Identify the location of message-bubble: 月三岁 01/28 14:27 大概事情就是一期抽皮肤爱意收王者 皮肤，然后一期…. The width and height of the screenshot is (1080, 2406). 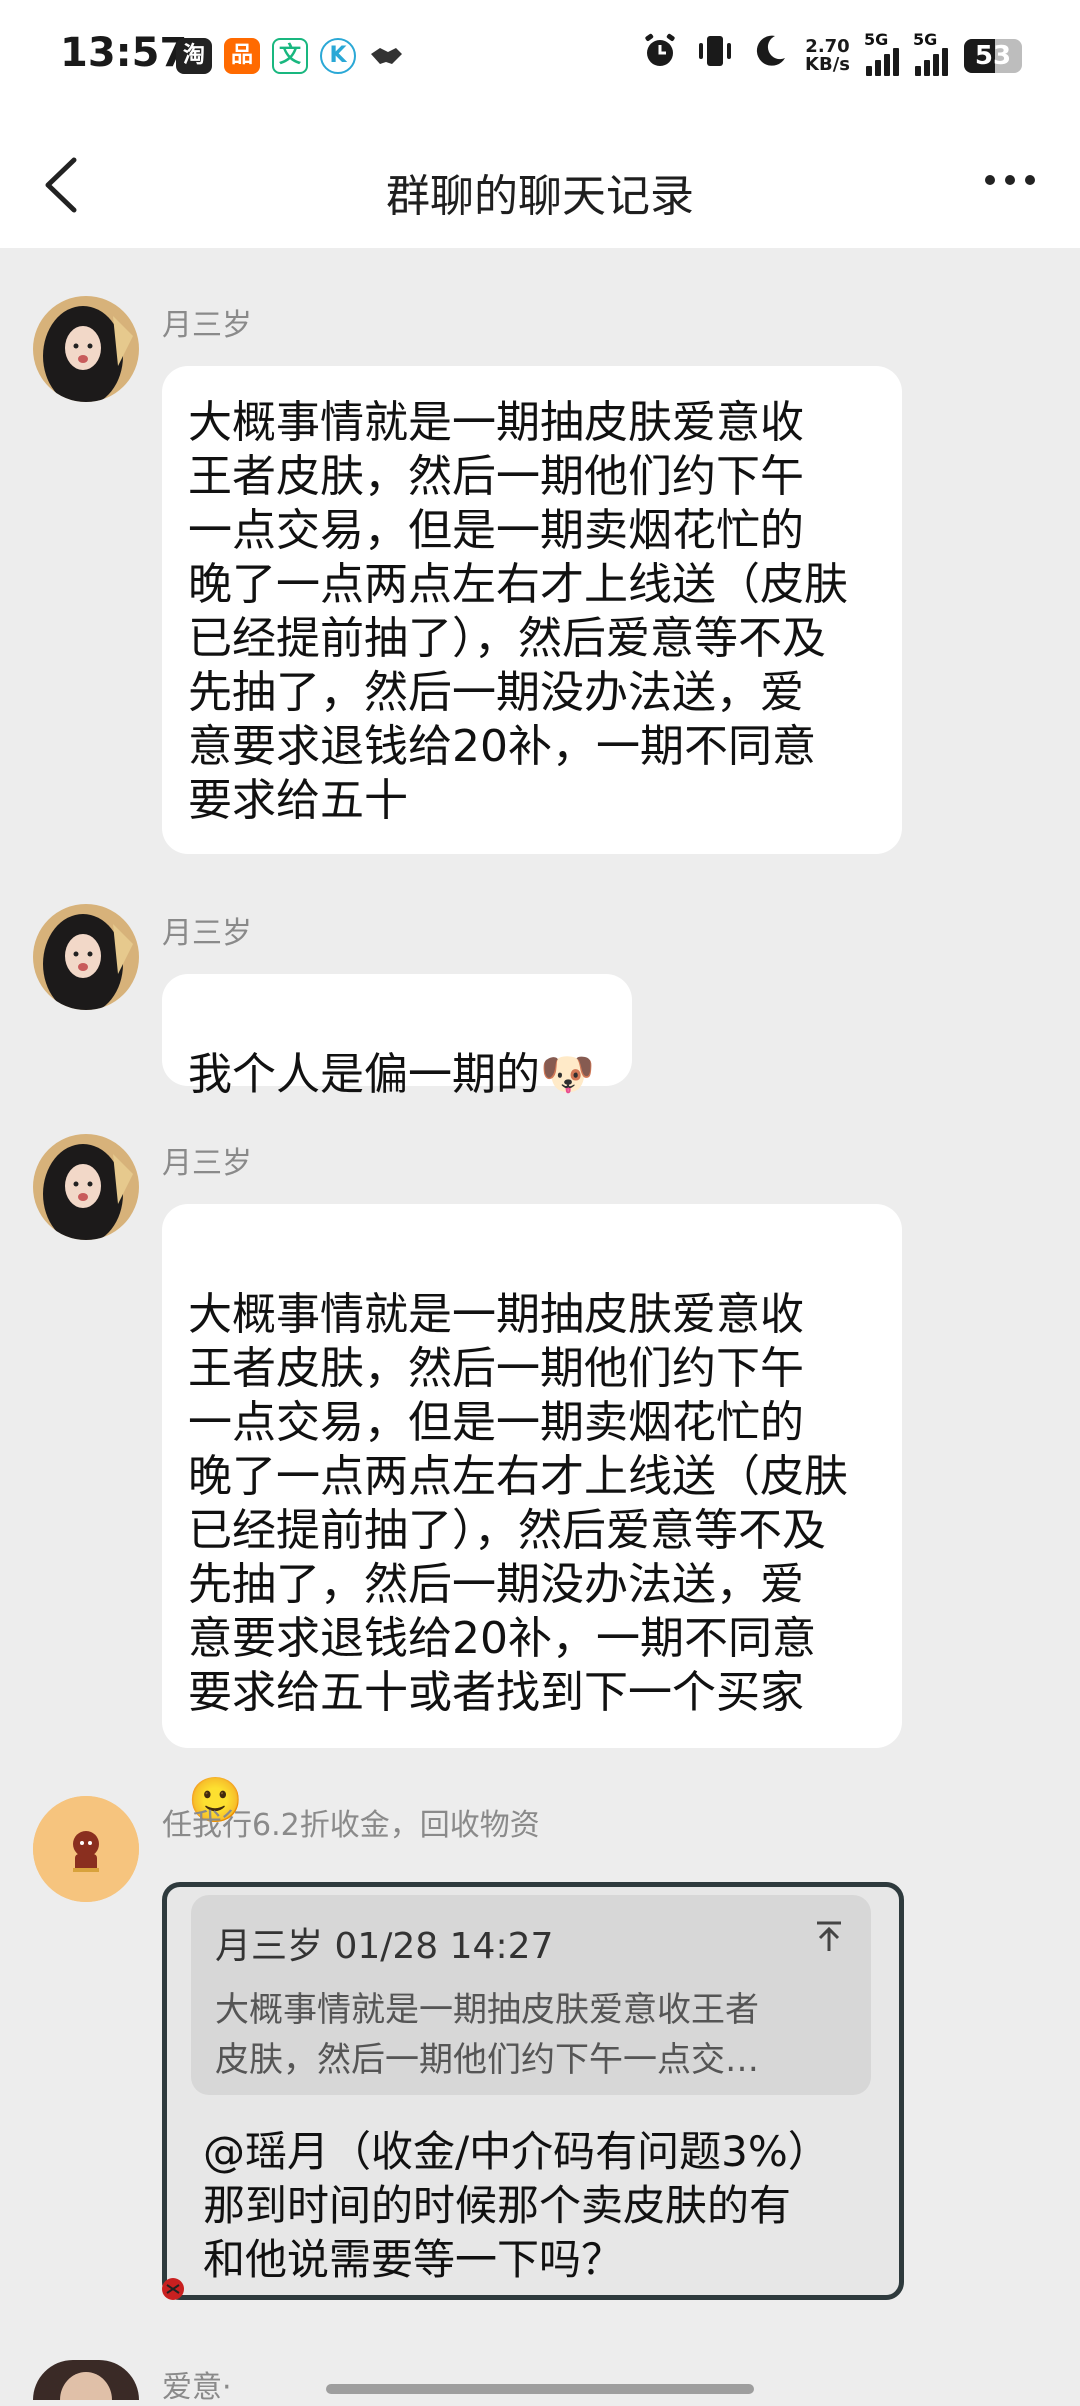
(533, 2091).